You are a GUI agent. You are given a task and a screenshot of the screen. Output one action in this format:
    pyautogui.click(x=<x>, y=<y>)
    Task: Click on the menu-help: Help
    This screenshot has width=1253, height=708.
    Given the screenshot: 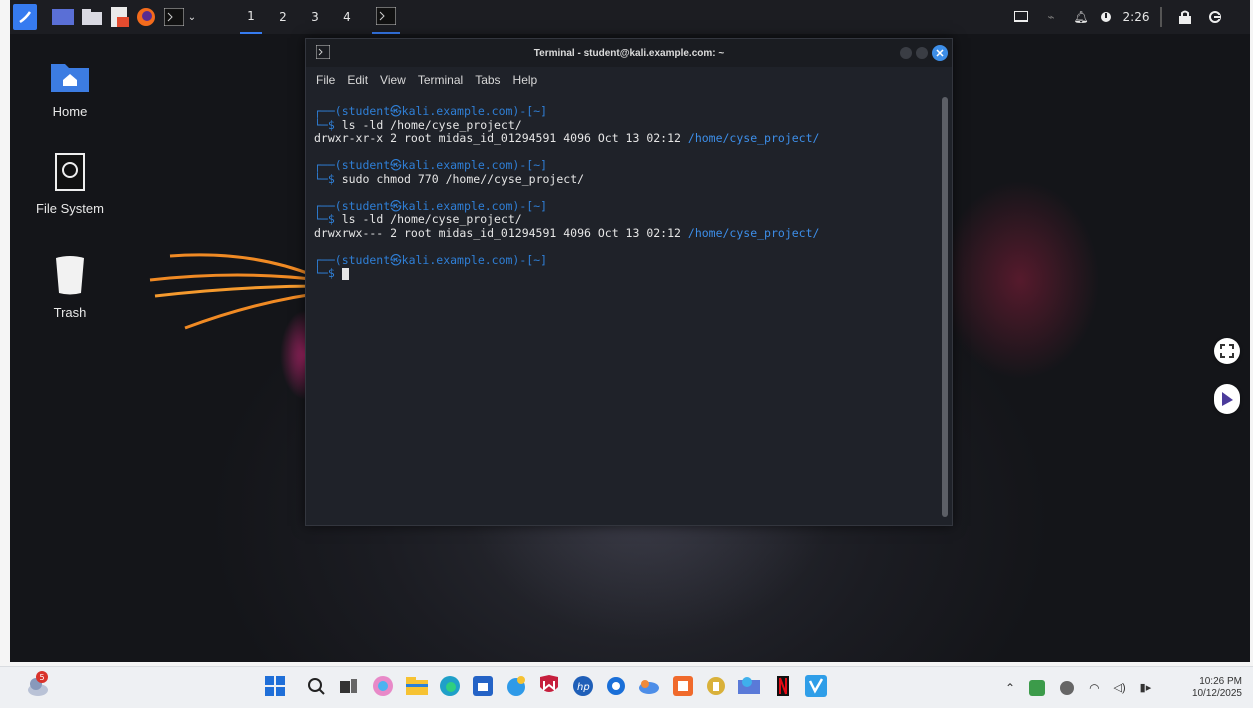 What is the action you would take?
    pyautogui.click(x=525, y=80)
    